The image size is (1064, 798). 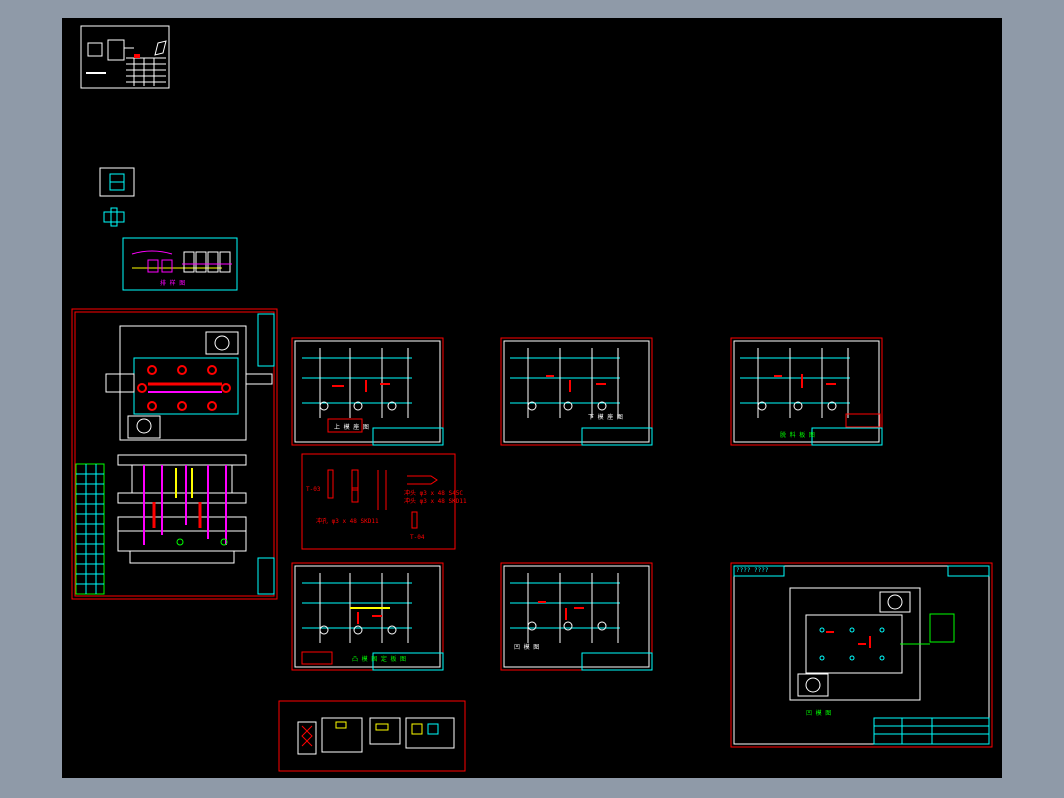 What do you see at coordinates (351, 427) in the screenshot?
I see `plate1-title: 上 模 座 图` at bounding box center [351, 427].